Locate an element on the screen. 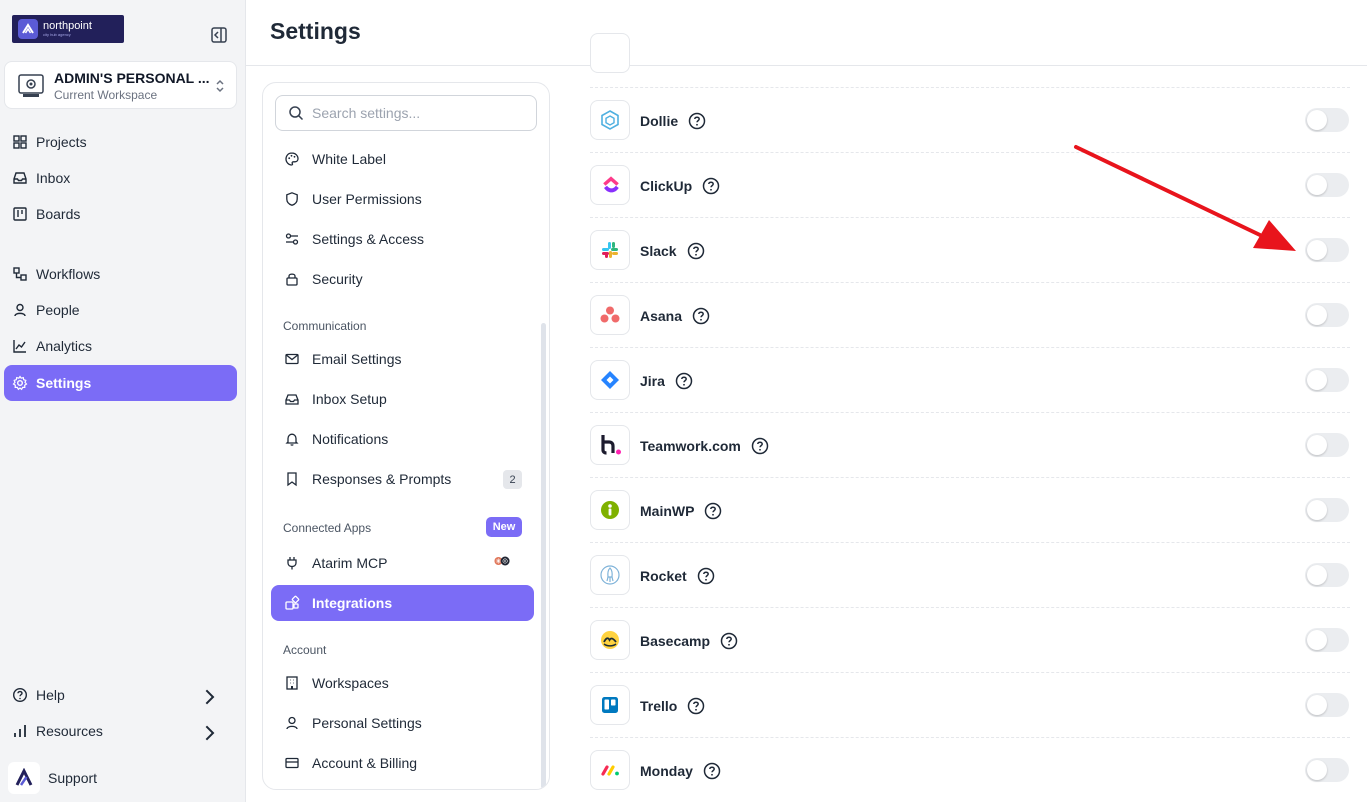 The height and width of the screenshot is (802, 1367). rocket-toggle is located at coordinates (1327, 575).